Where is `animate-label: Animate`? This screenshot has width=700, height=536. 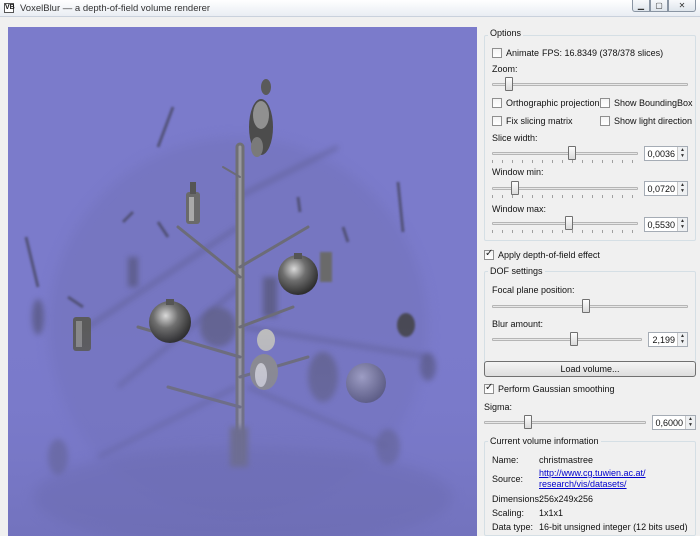 animate-label: Animate is located at coordinates (523, 53).